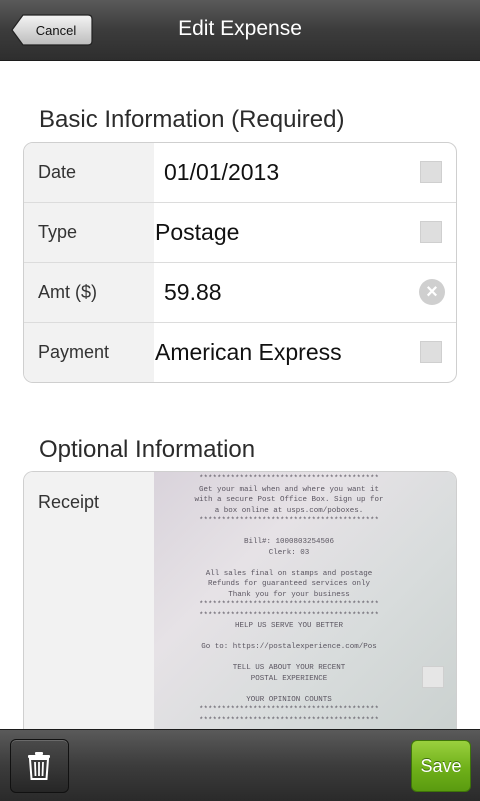 This screenshot has height=801, width=480. I want to click on optional-info-heading: Optional Information, so click(147, 449).